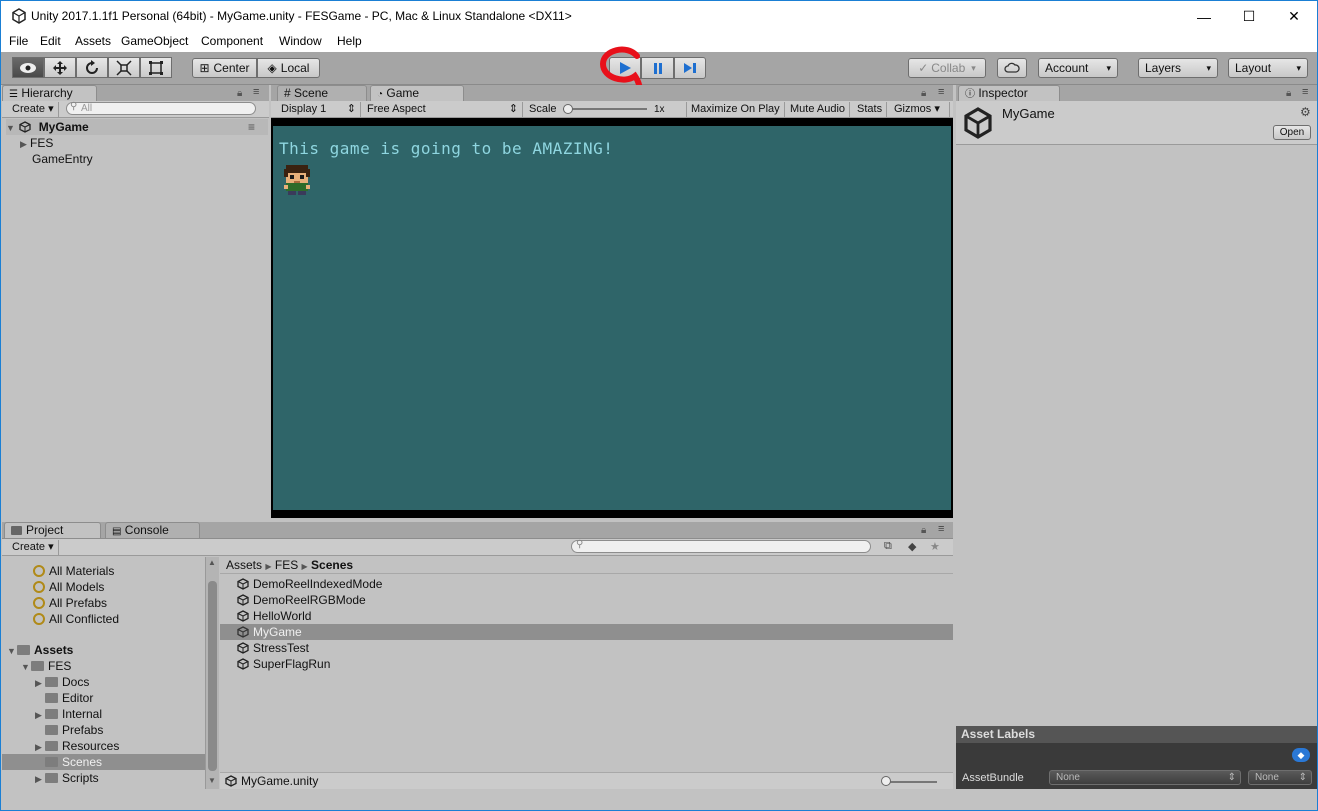 The height and width of the screenshot is (811, 1318). What do you see at coordinates (1305, 112) in the screenshot?
I see `gear-icon: ⚙` at bounding box center [1305, 112].